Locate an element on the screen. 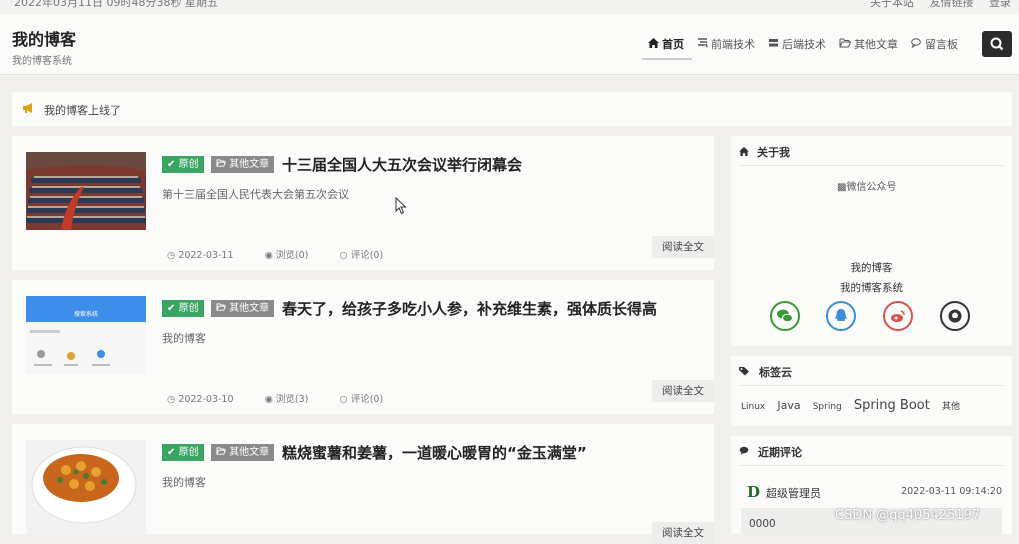 The width and height of the screenshot is (1019, 544). weibo-button is located at coordinates (898, 316).